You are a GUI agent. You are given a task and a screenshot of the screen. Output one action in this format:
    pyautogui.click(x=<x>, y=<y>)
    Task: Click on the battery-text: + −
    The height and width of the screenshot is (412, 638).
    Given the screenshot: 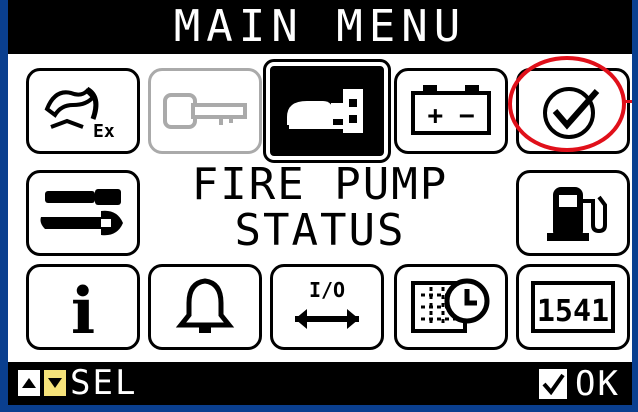 What is the action you would take?
    pyautogui.click(x=451, y=116)
    